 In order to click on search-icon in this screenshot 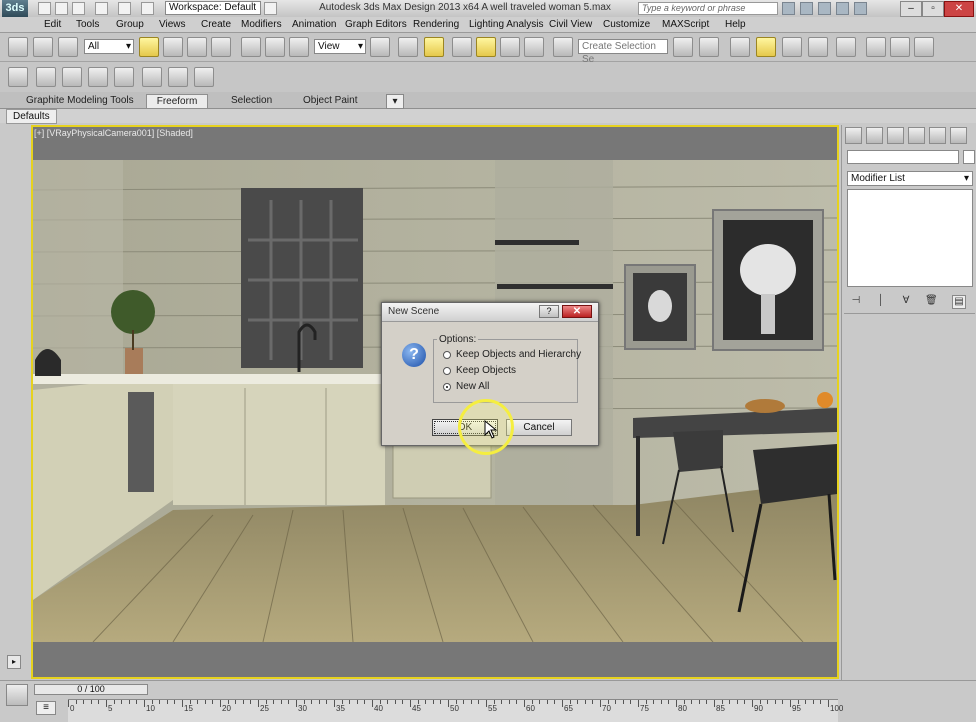, I will do `click(788, 8)`.